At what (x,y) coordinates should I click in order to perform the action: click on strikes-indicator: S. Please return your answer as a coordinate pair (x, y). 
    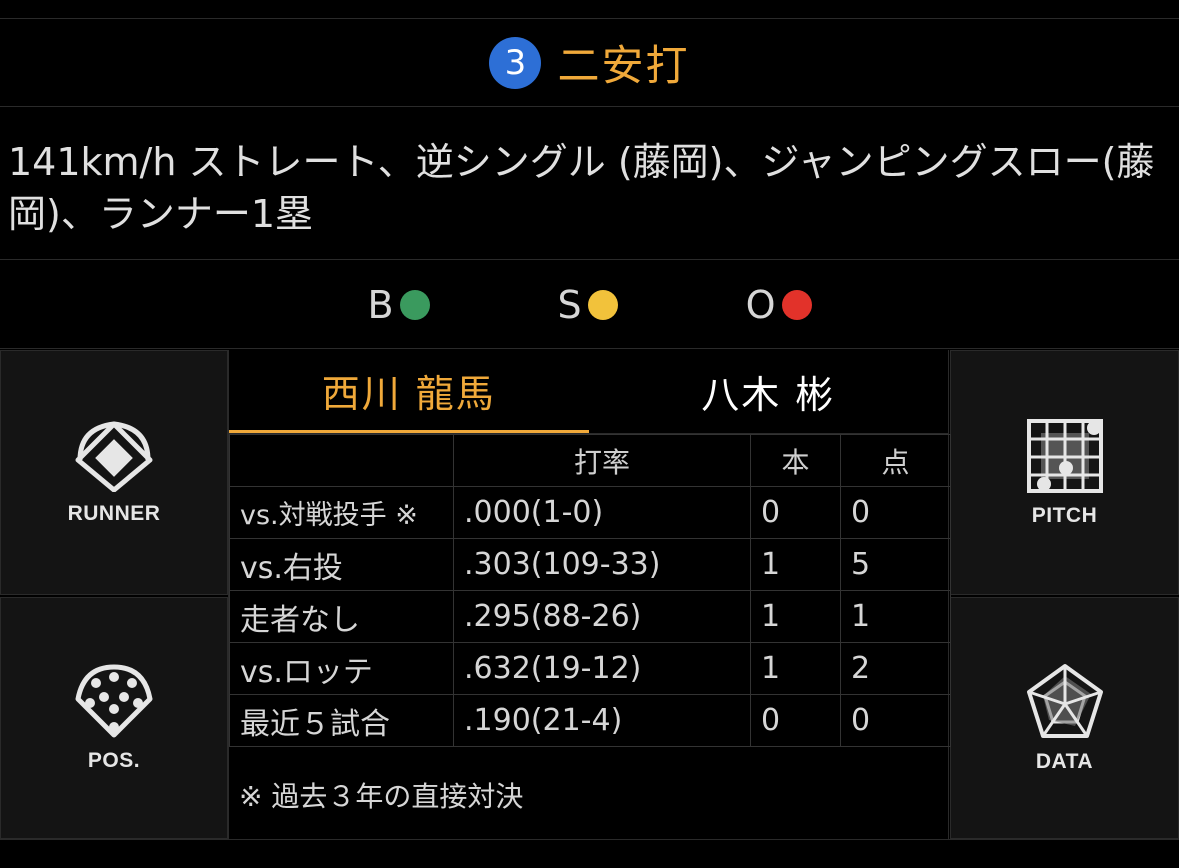
    Looking at the image, I should click on (588, 305).